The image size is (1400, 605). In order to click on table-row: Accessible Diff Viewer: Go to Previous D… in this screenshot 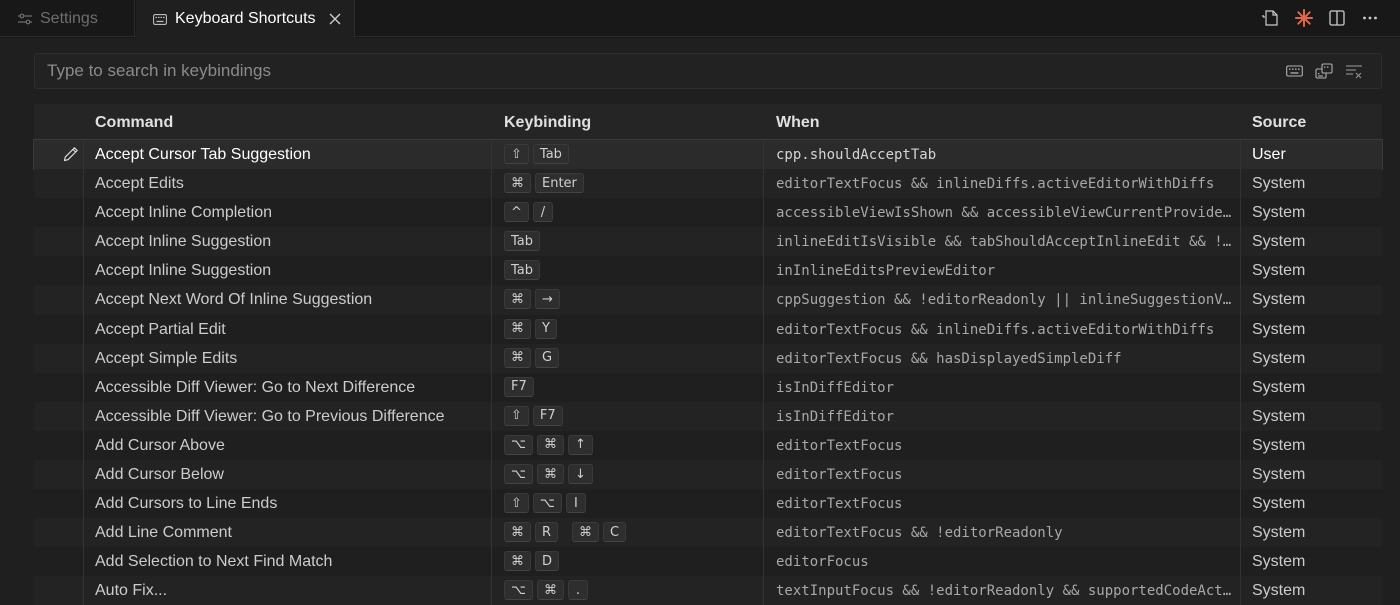, I will do `click(708, 416)`.